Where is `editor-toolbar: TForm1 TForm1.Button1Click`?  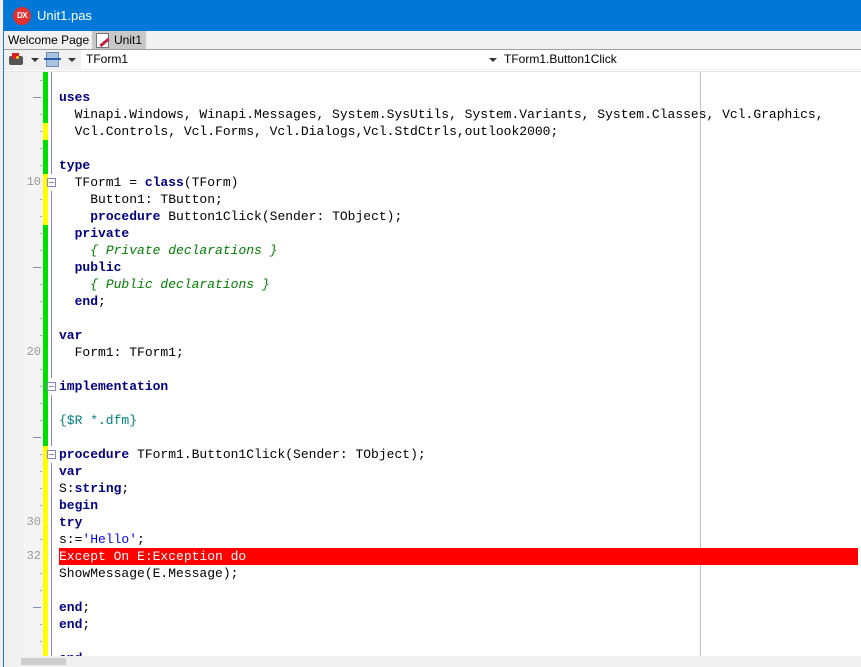 editor-toolbar: TForm1 TForm1.Button1Click is located at coordinates (432, 60).